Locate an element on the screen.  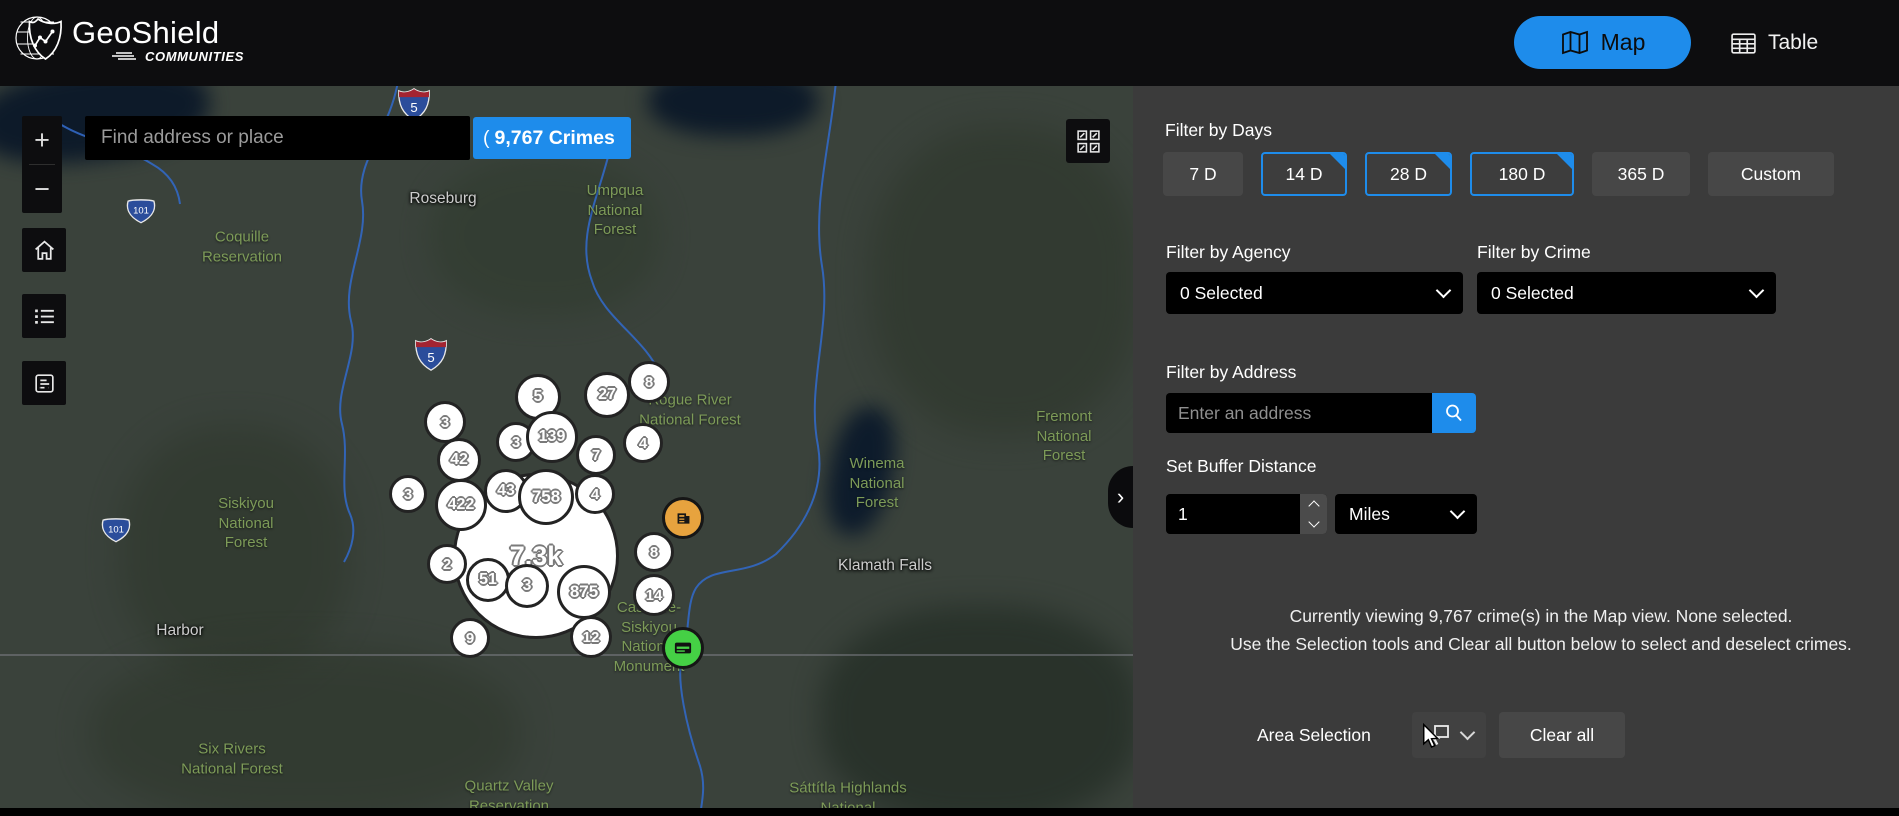
crimes-badge-label: 9,767 Crimes is located at coordinates (554, 137).